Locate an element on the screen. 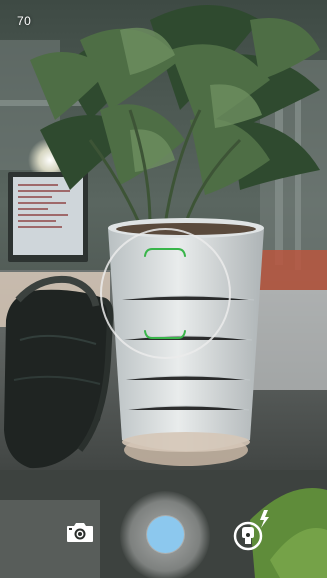 The height and width of the screenshot is (578, 327). focus-bracket-top is located at coordinates (165, 252).